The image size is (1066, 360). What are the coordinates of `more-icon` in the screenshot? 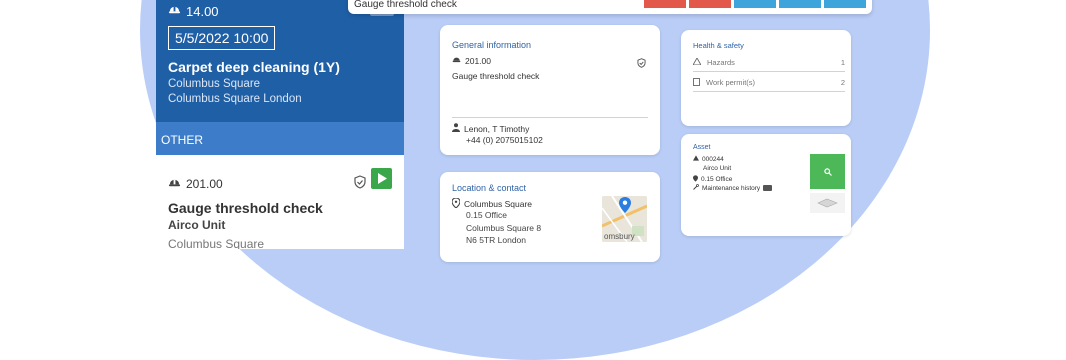 It's located at (768, 188).